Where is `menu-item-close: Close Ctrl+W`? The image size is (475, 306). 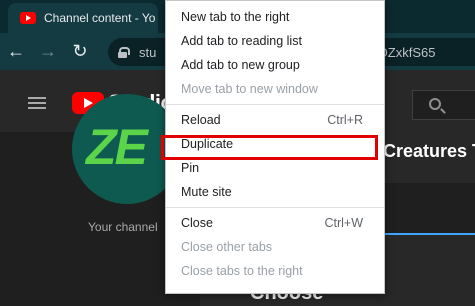 menu-item-close: Close Ctrl+W is located at coordinates (275, 223).